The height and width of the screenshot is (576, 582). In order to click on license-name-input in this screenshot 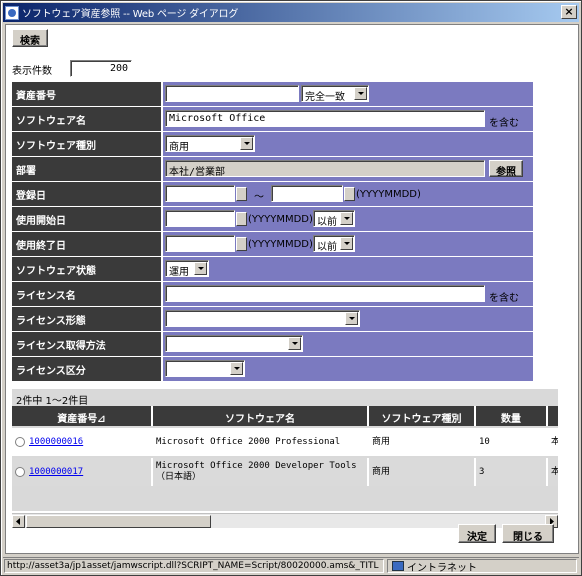, I will do `click(325, 293)`.